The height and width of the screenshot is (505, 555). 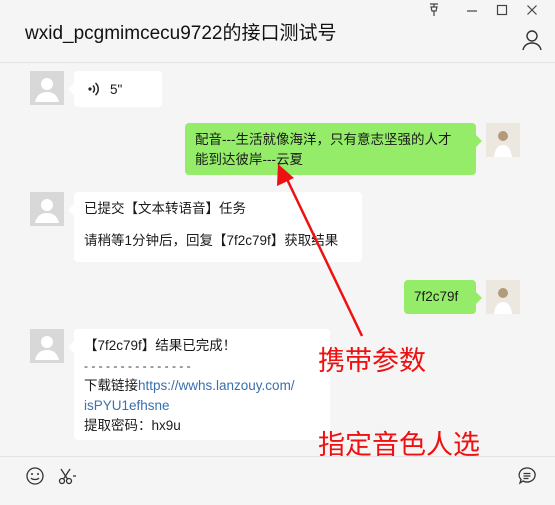 What do you see at coordinates (434, 11) in the screenshot?
I see `pin-icon` at bounding box center [434, 11].